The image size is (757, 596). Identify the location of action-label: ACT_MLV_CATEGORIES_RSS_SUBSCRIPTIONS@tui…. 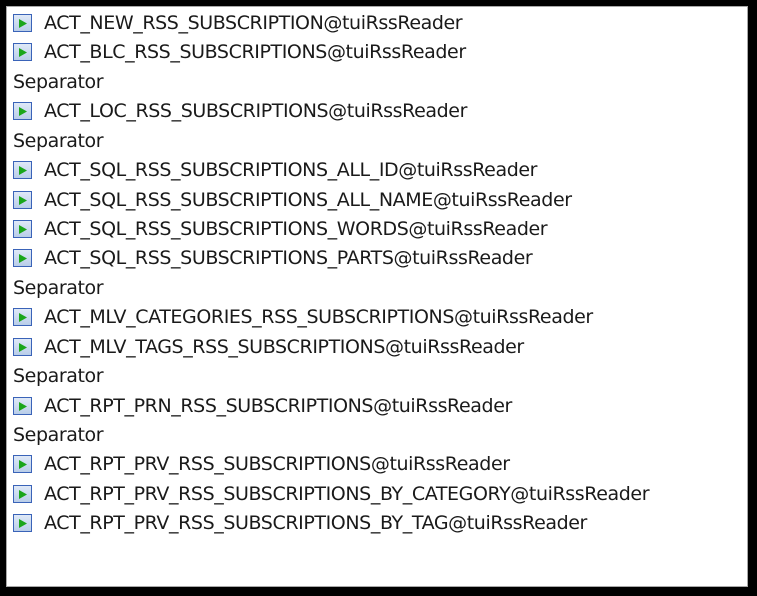
(318, 317).